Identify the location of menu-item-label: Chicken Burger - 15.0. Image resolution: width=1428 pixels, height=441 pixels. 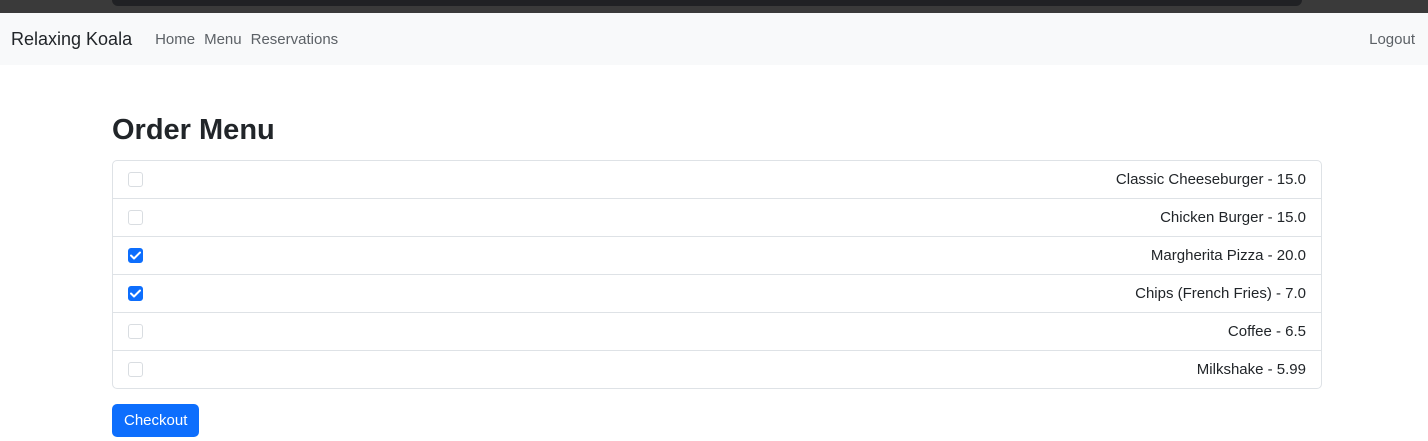
(1233, 217).